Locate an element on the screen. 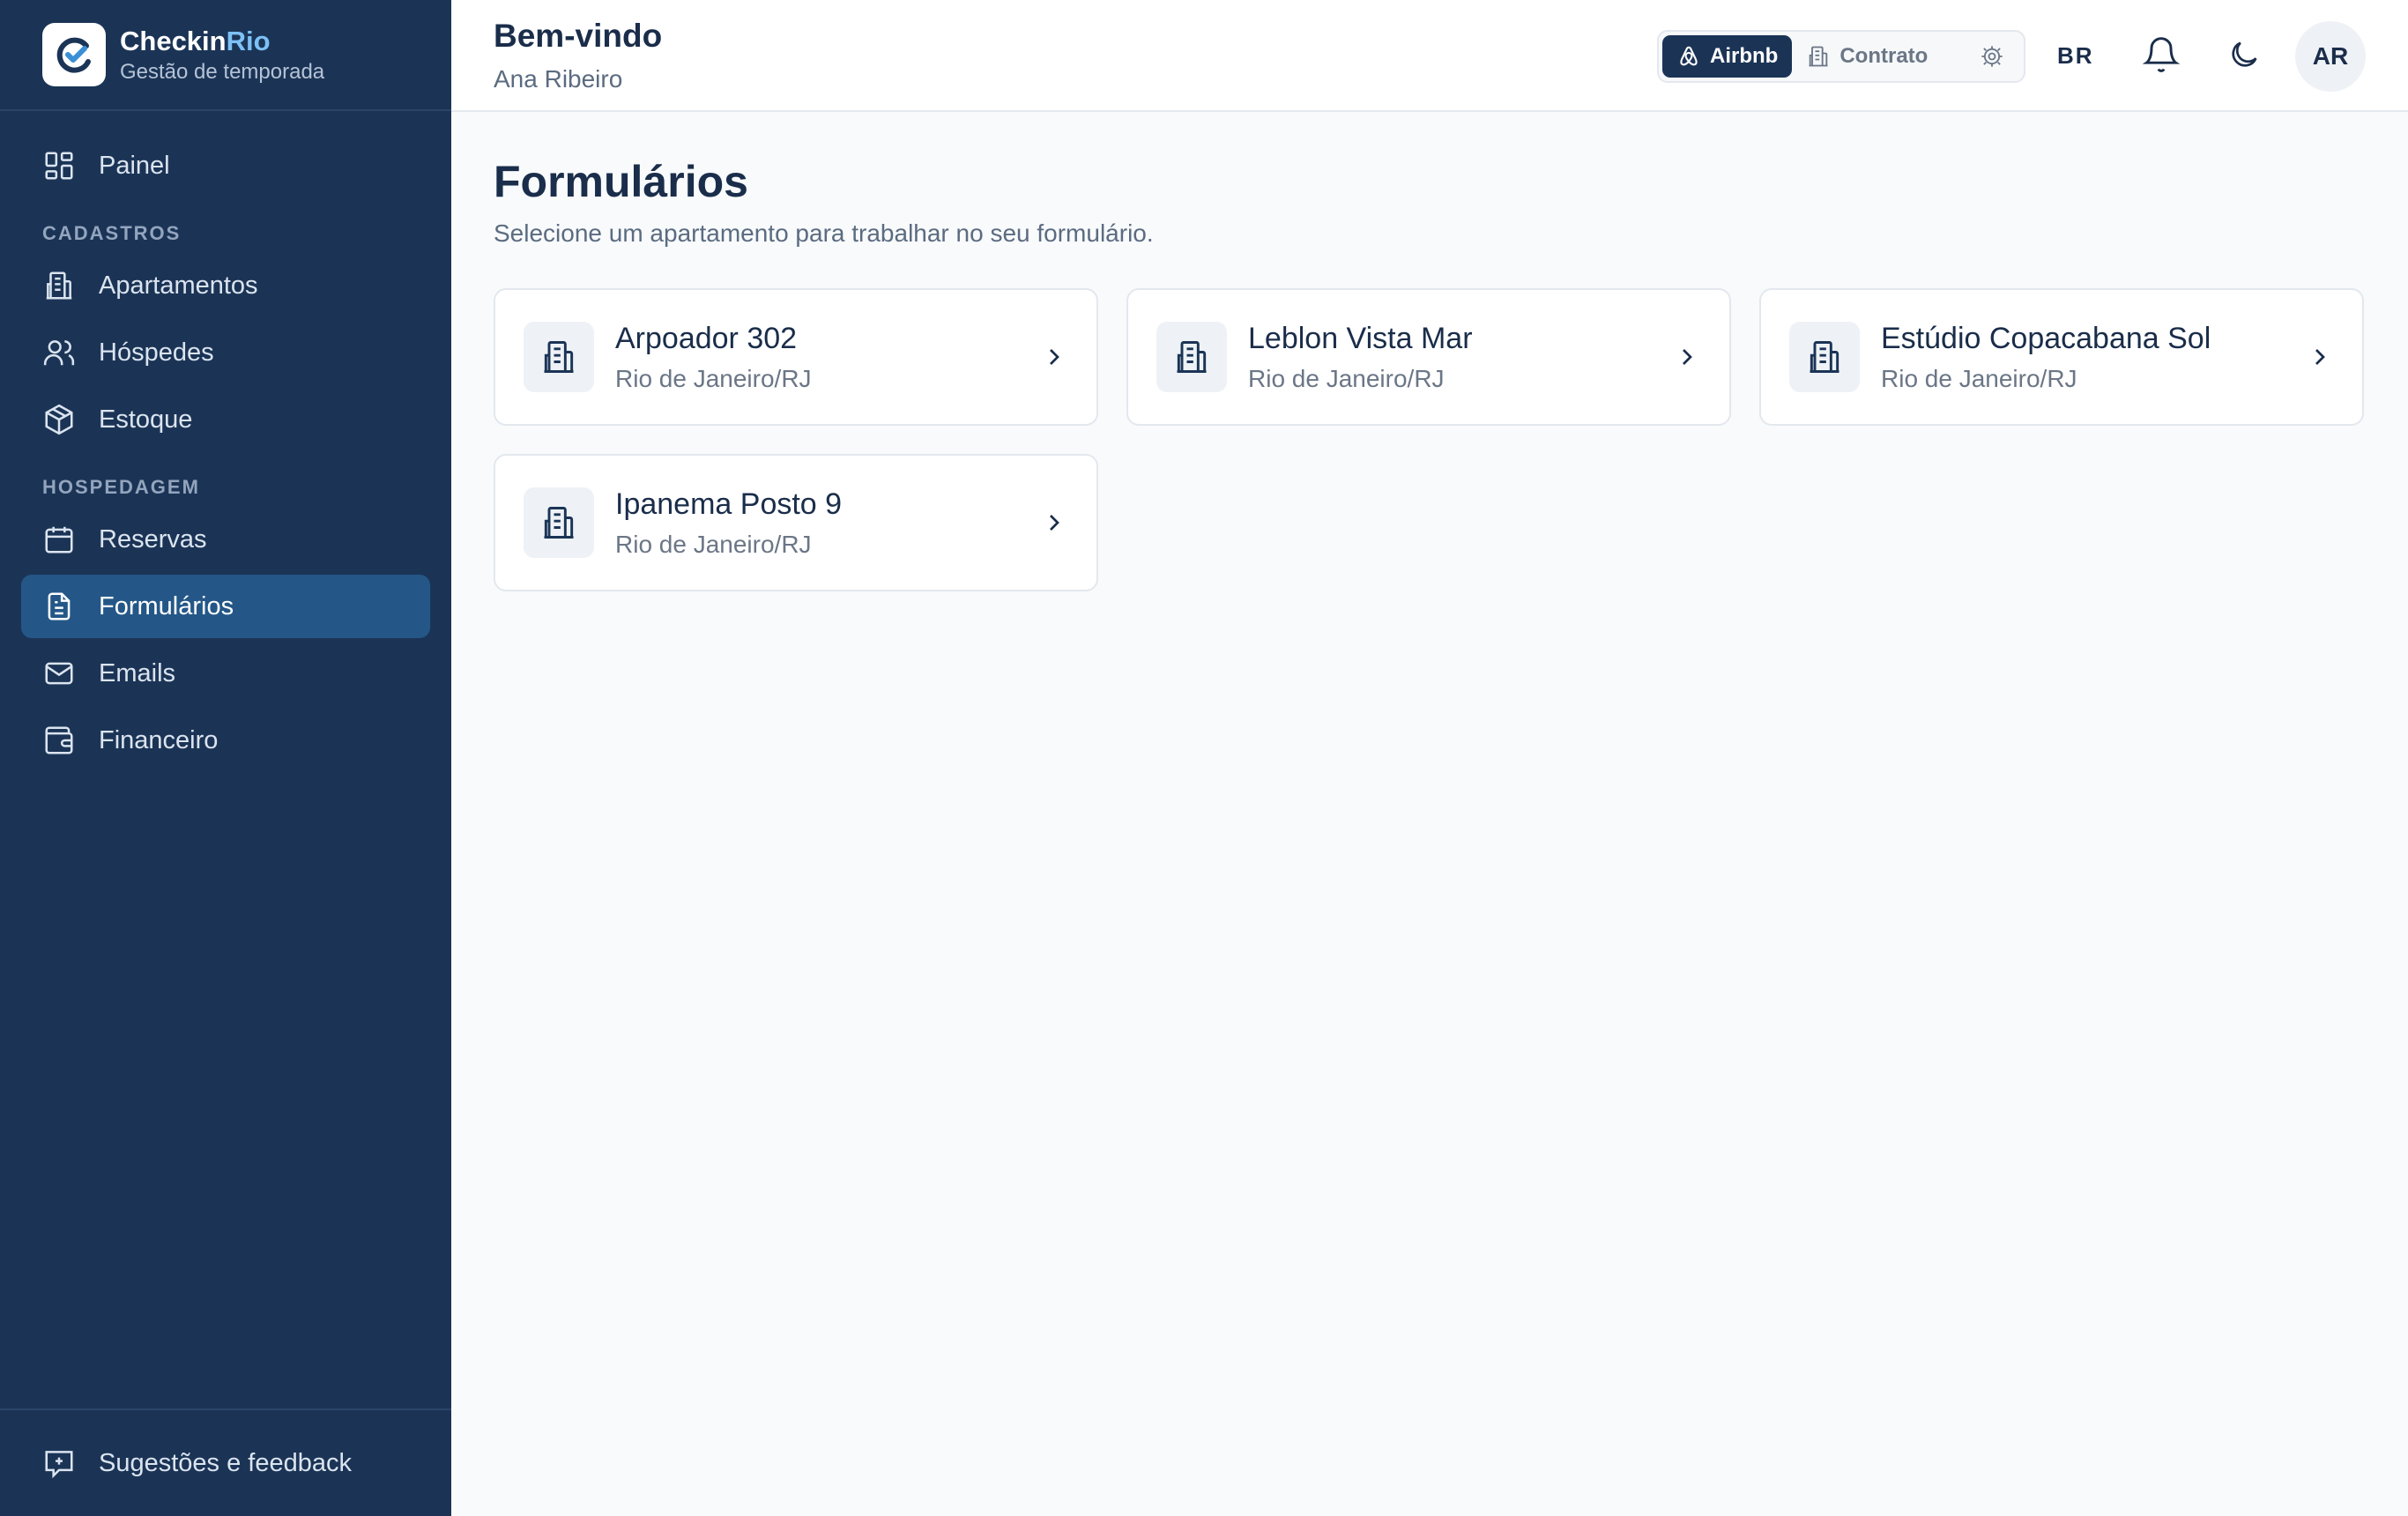 Image resolution: width=2408 pixels, height=1516 pixels. mode-contrato-button: Contrato is located at coordinates (1867, 56).